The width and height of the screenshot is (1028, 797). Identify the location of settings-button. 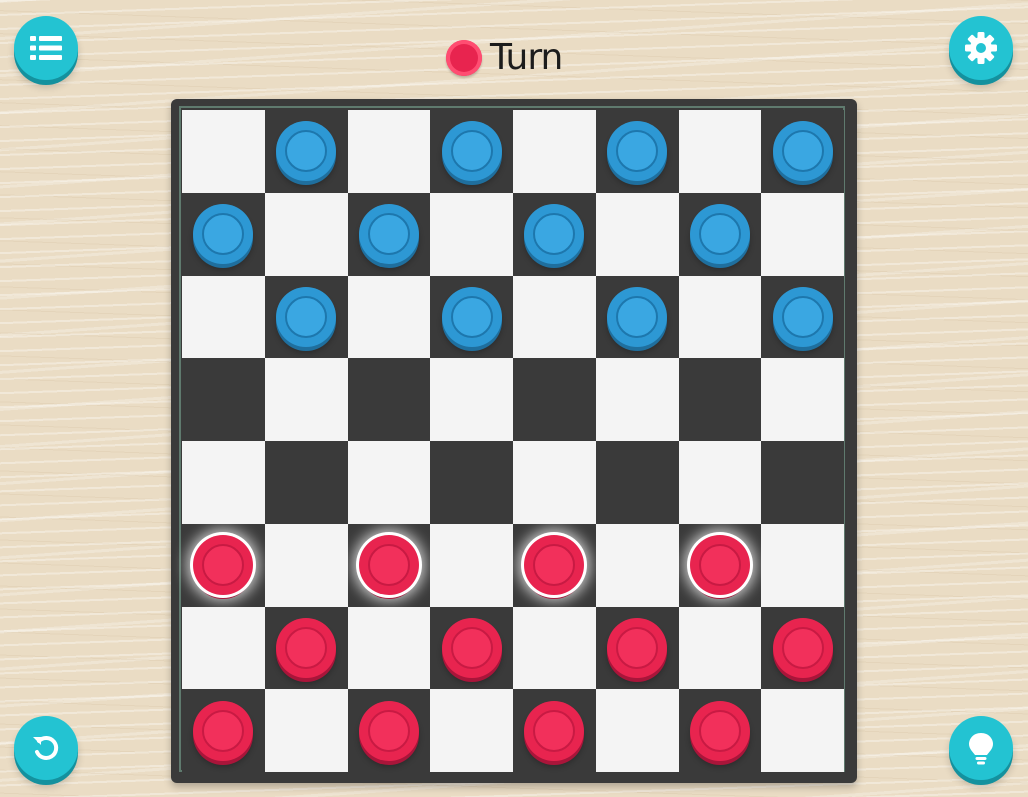
(981, 48).